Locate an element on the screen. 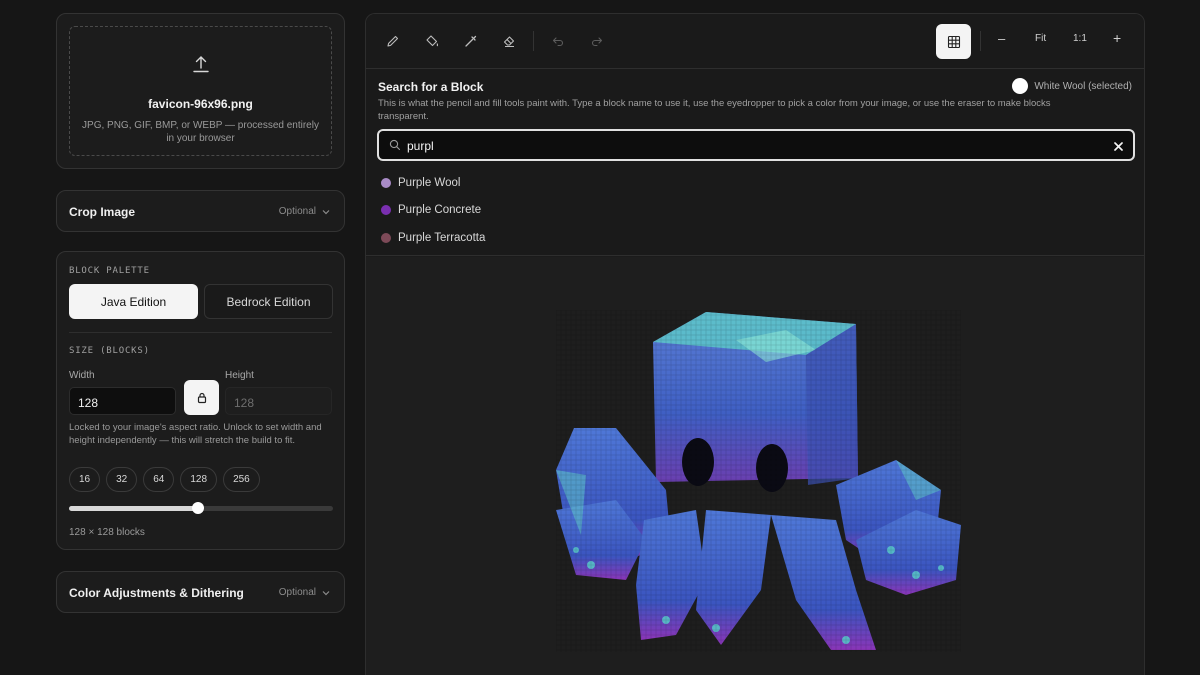  search-result-purple-concrete: Purple Concrete is located at coordinates (433, 211).